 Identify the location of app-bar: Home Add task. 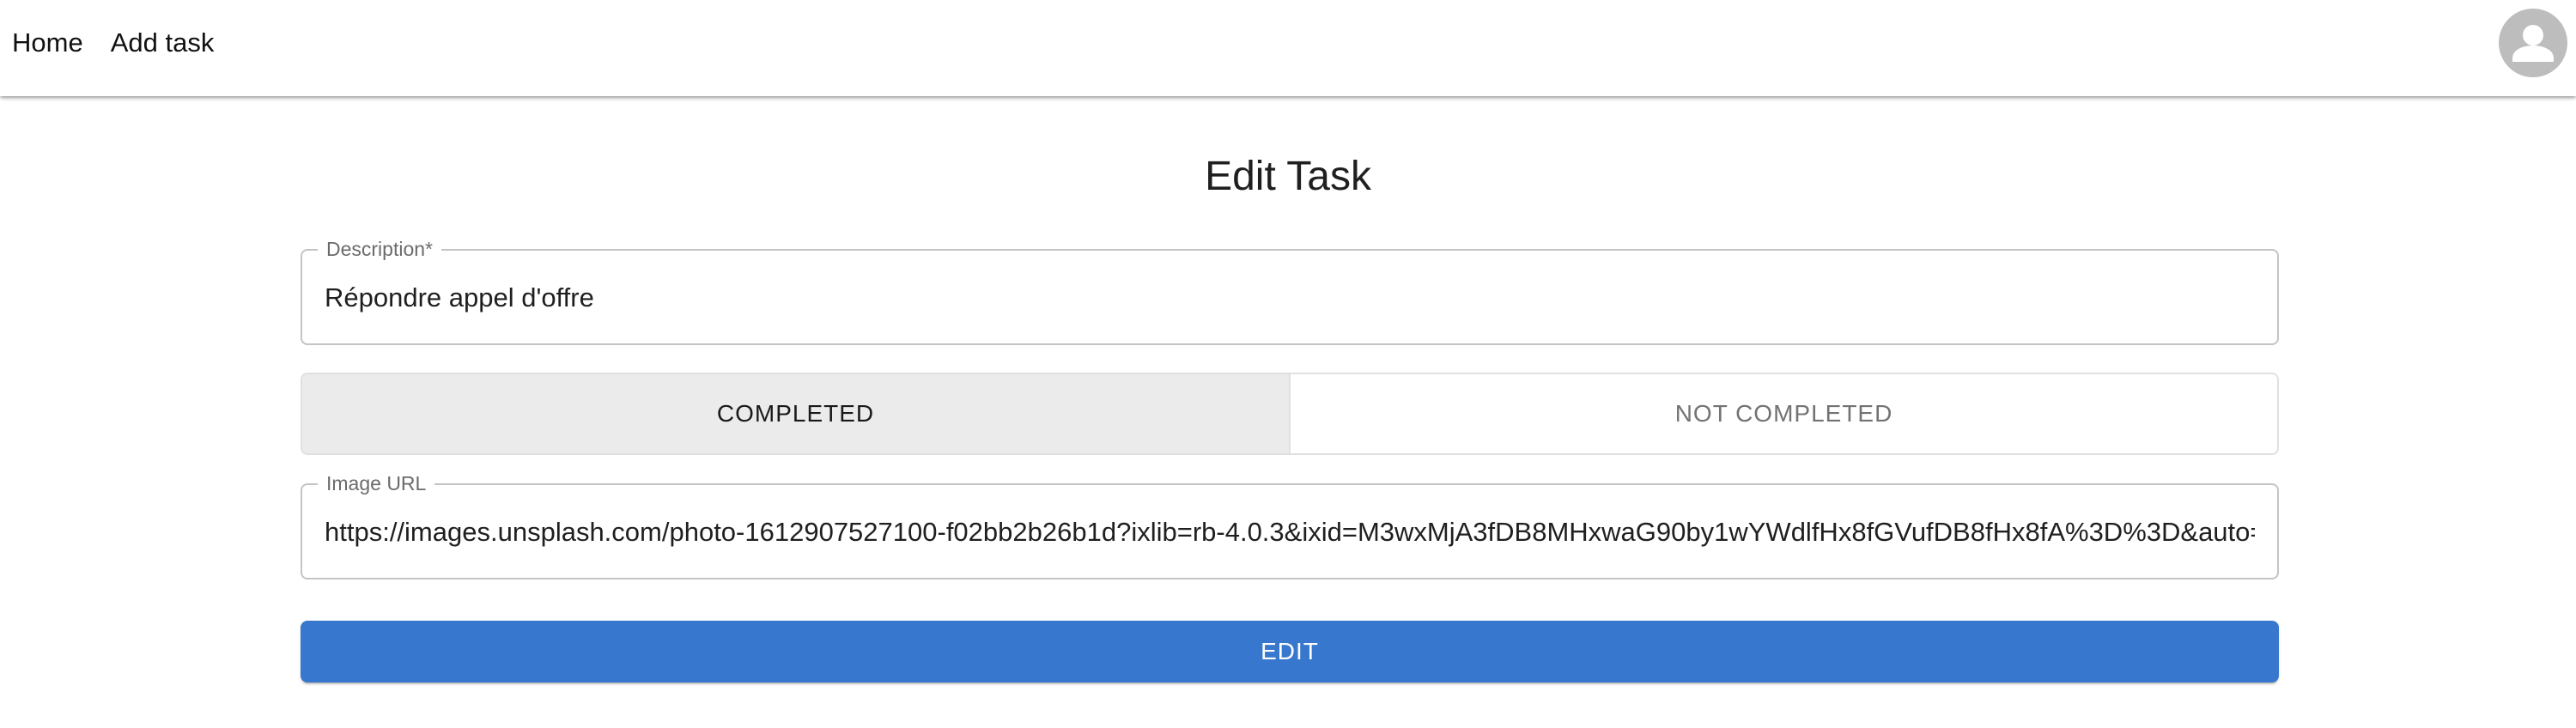
(1288, 48).